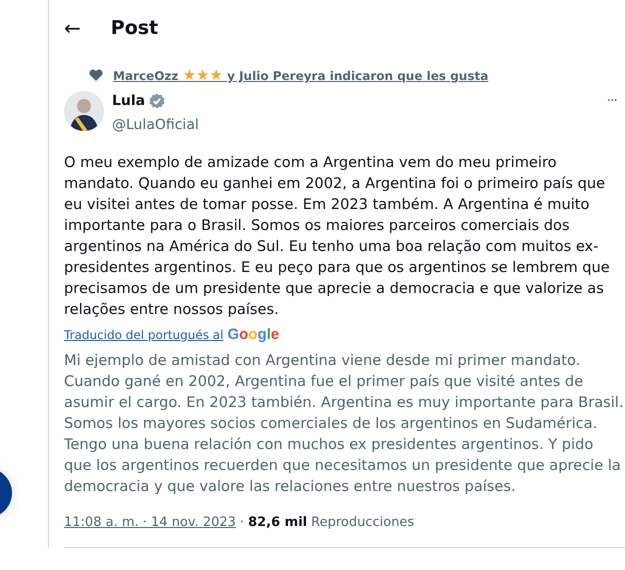  Describe the element at coordinates (611, 101) in the screenshot. I see `more-button: ···` at that location.